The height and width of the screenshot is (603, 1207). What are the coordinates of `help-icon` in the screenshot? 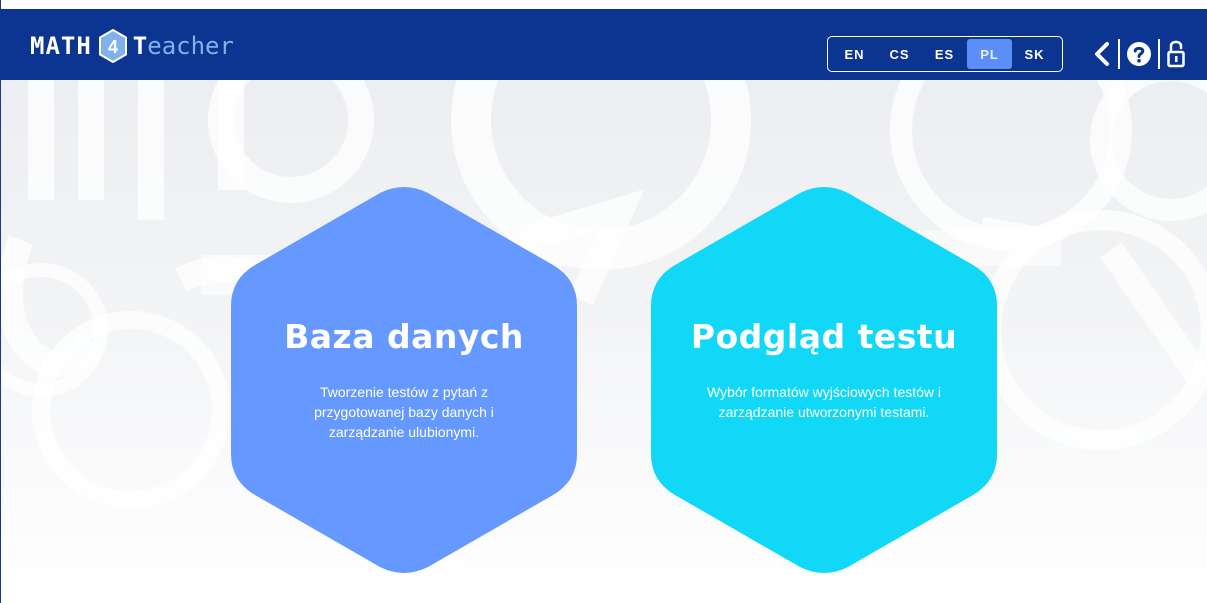 It's located at (1139, 54).